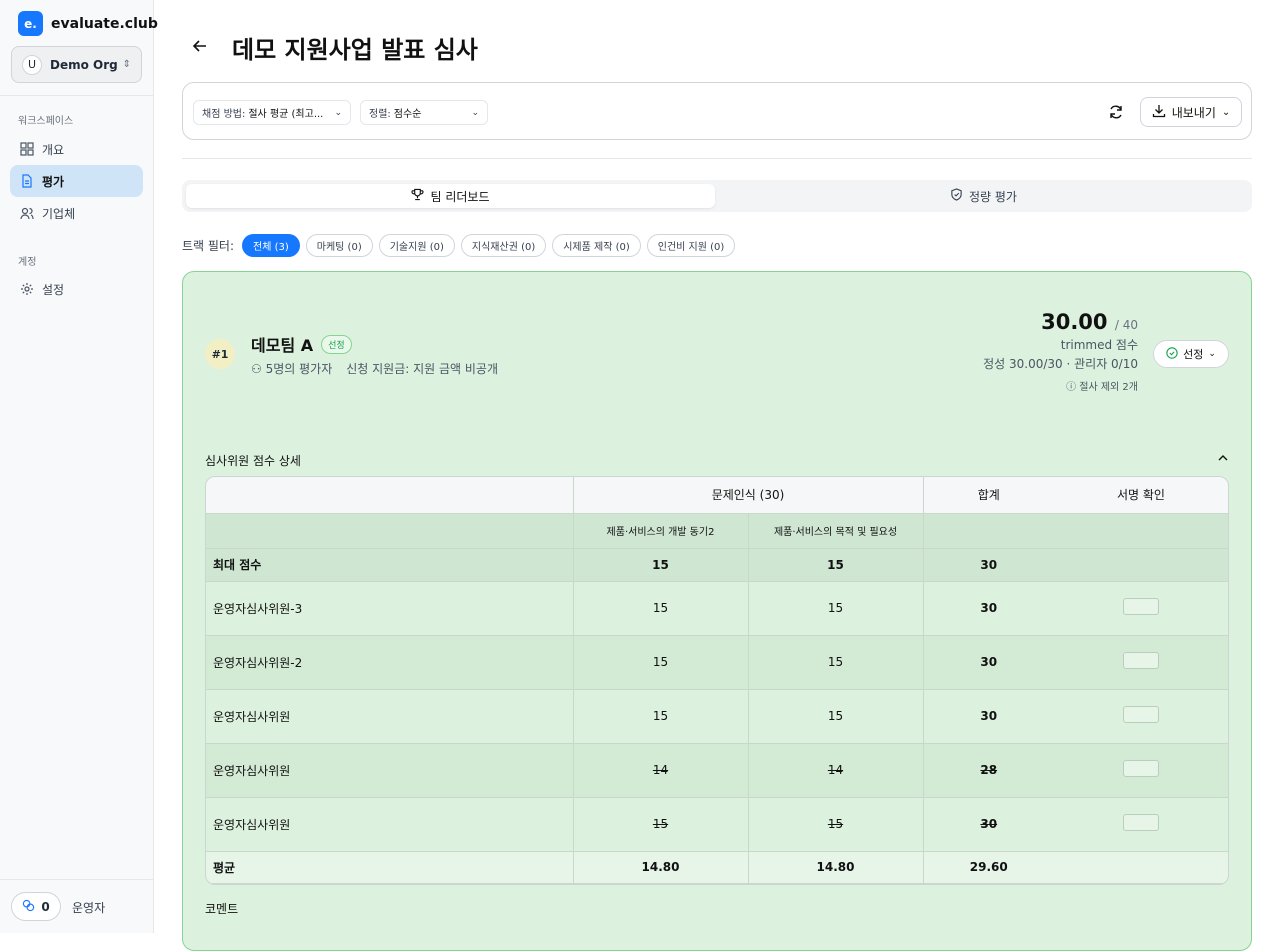 The width and height of the screenshot is (1280, 951). What do you see at coordinates (1172, 354) in the screenshot?
I see `check-circle-icon` at bounding box center [1172, 354].